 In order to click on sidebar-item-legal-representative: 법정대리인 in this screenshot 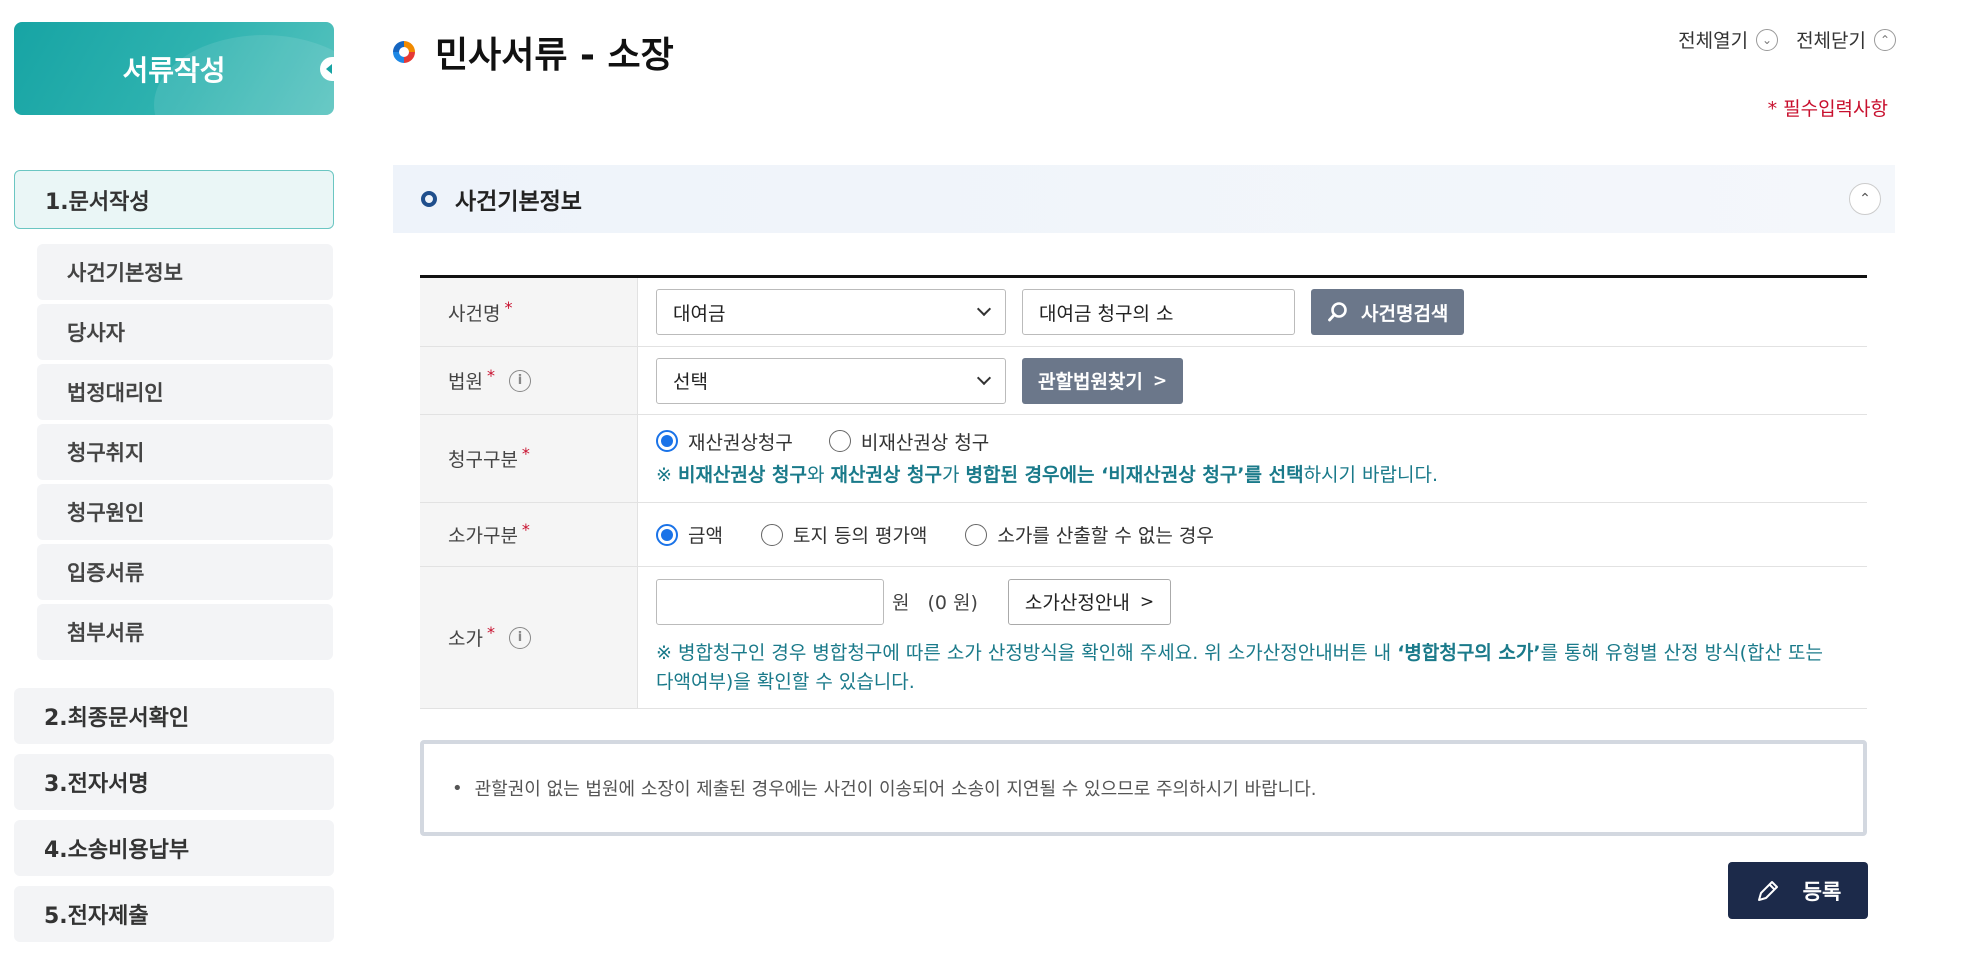, I will do `click(185, 392)`.